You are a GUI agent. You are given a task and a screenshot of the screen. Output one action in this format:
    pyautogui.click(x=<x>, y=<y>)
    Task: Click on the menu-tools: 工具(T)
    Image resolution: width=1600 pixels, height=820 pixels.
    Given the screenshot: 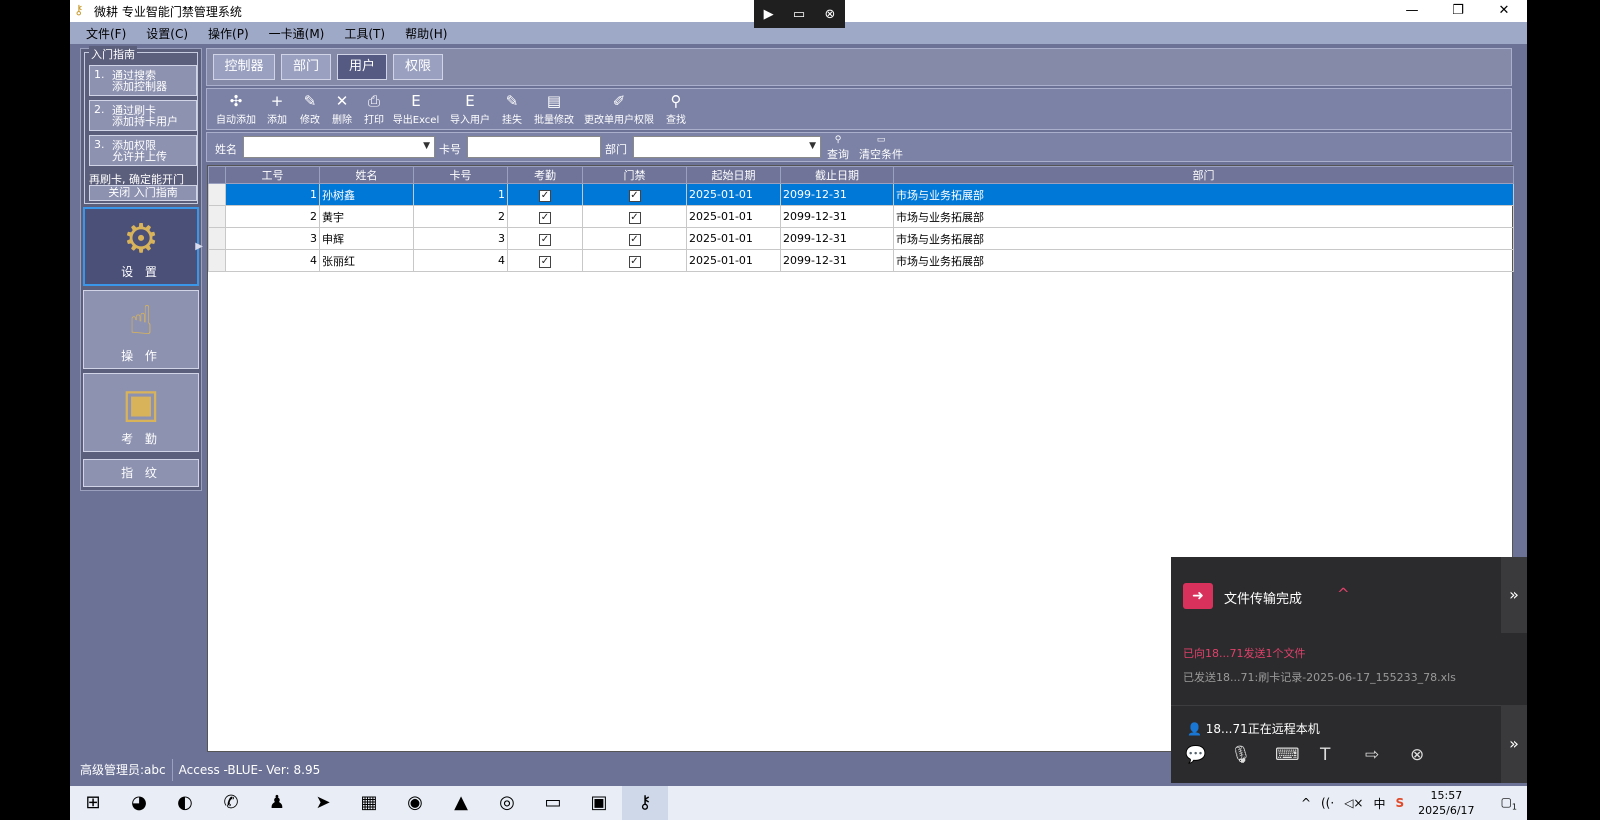 What is the action you would take?
    pyautogui.click(x=364, y=33)
    